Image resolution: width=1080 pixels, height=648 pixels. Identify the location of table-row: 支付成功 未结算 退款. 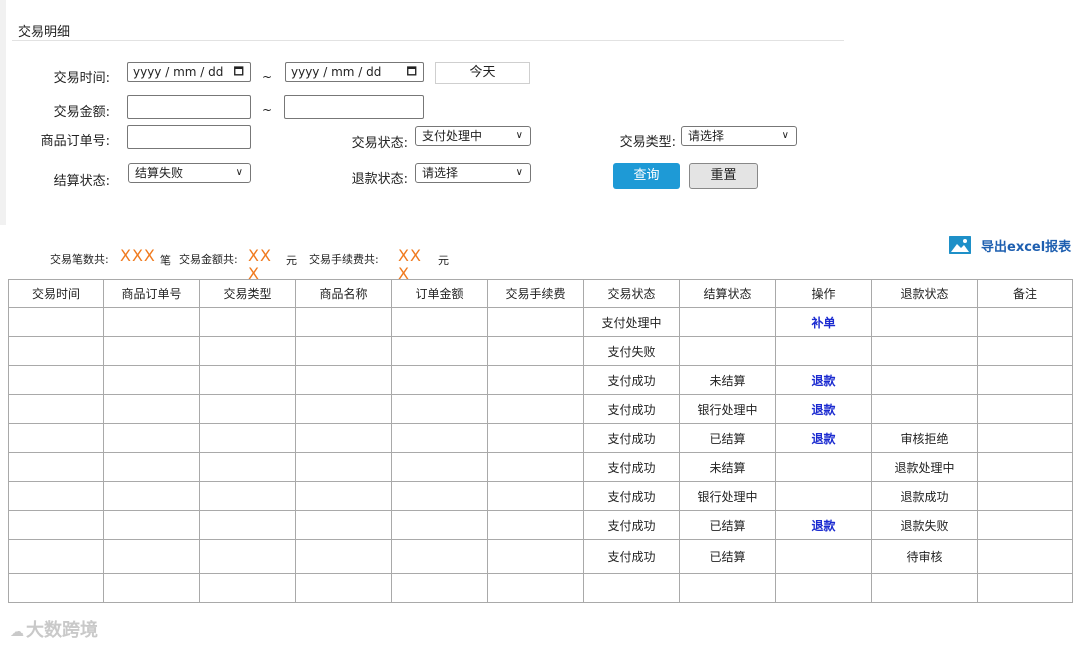
(540, 380).